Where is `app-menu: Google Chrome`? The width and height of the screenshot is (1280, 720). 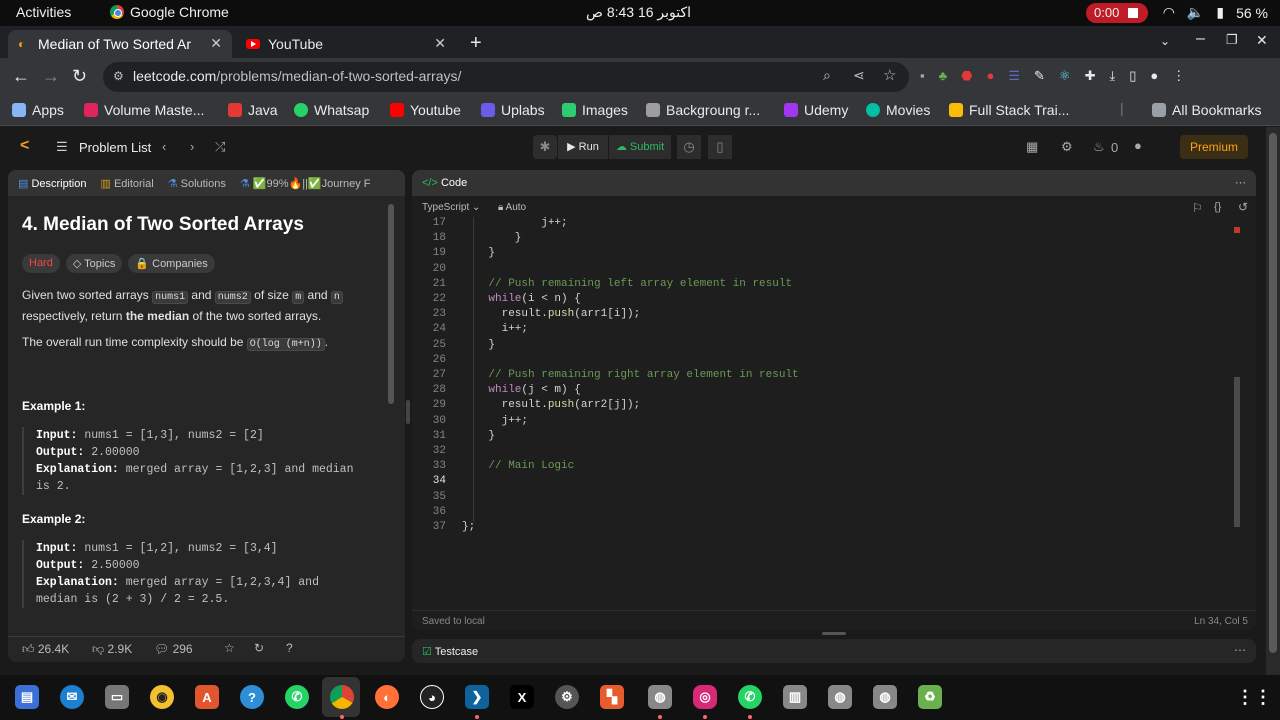 app-menu: Google Chrome is located at coordinates (169, 12).